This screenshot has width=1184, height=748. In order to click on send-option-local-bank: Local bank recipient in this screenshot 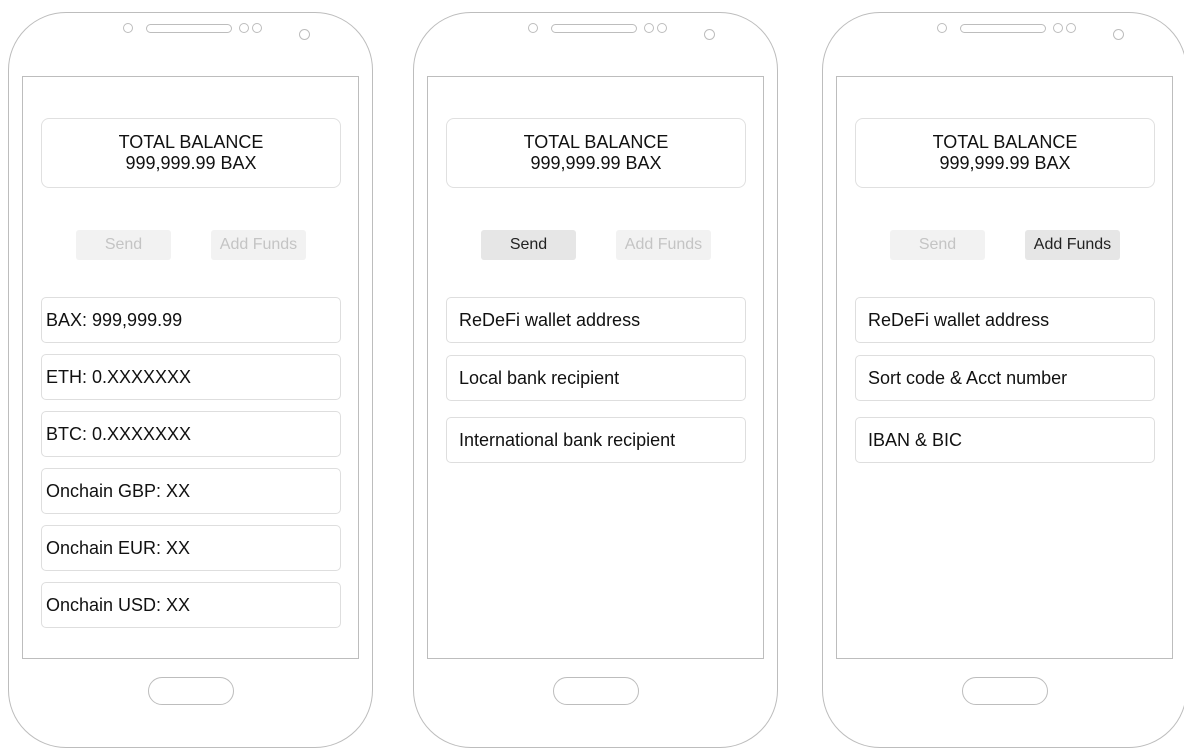, I will do `click(596, 378)`.